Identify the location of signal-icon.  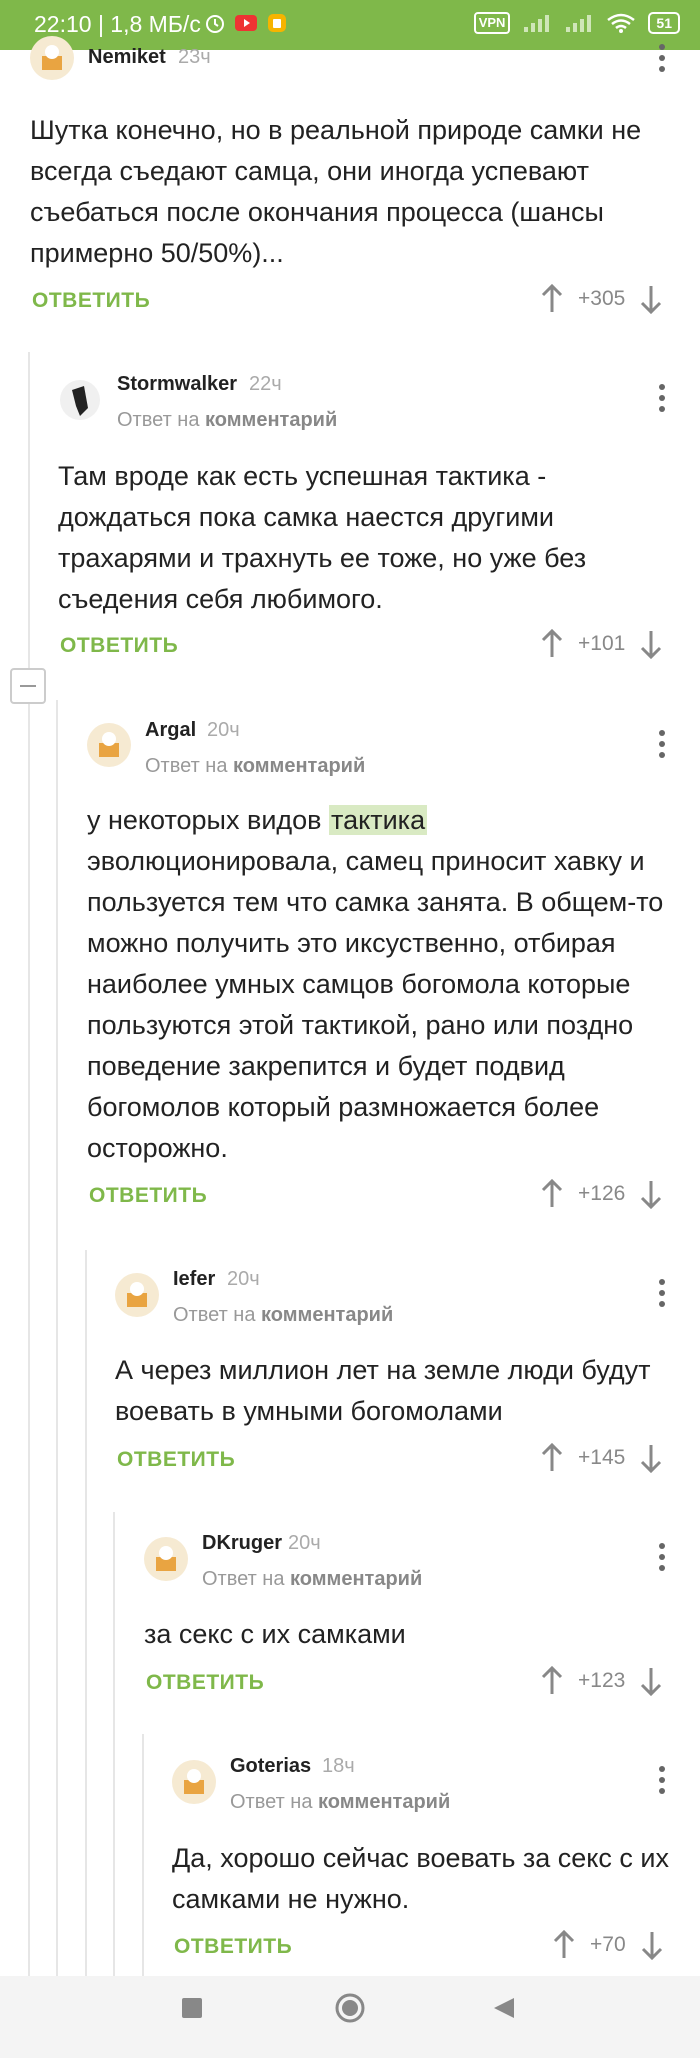
(537, 23).